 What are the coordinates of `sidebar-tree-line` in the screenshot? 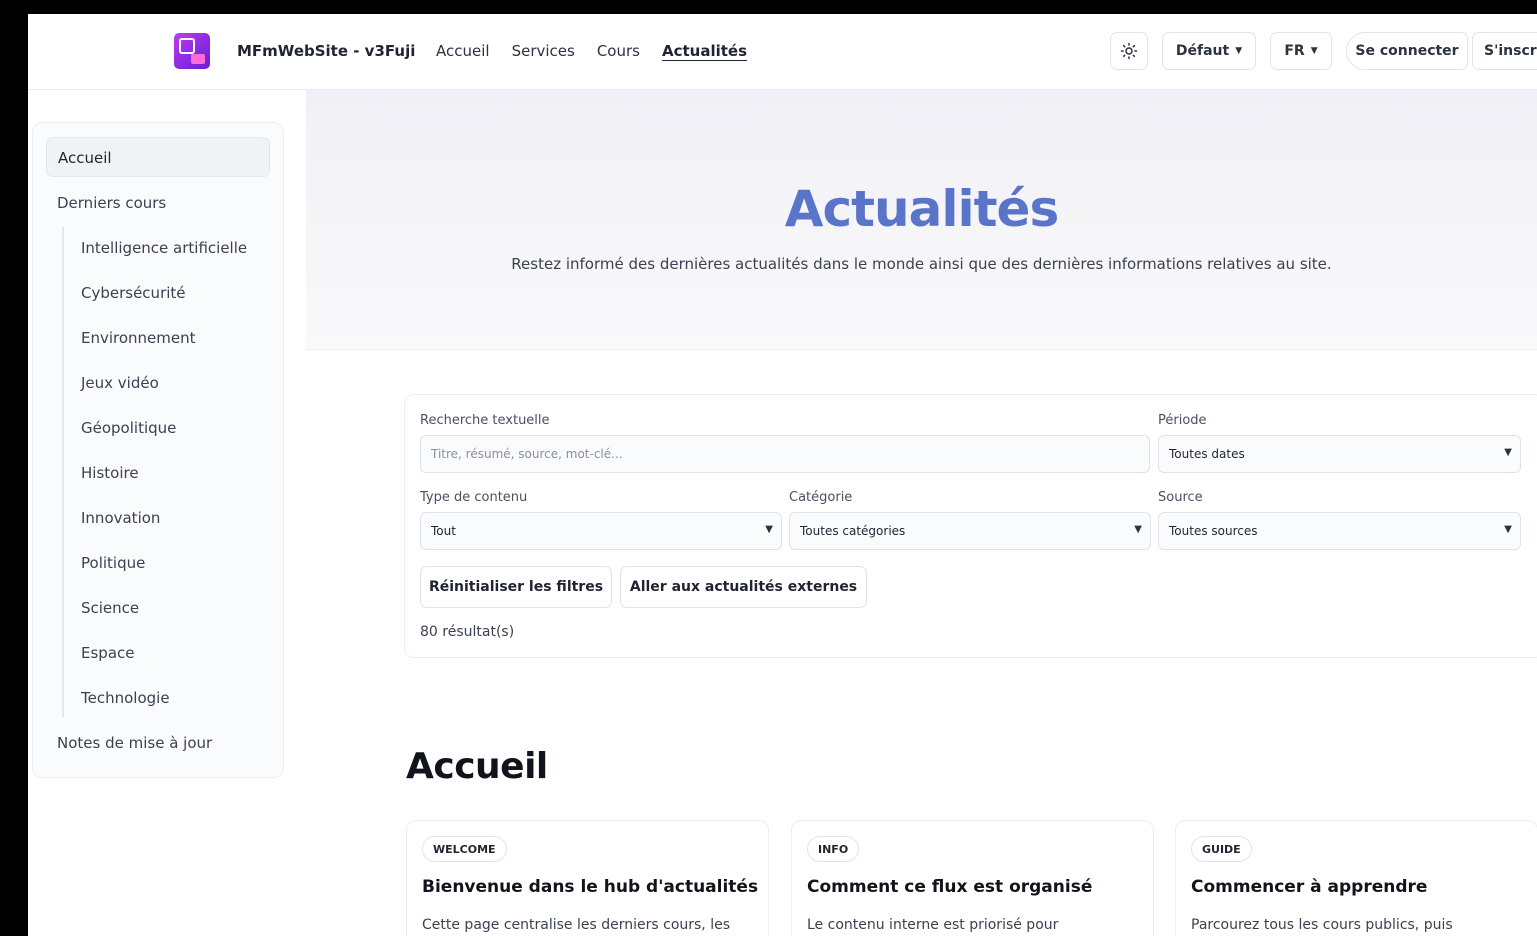 It's located at (63, 472).